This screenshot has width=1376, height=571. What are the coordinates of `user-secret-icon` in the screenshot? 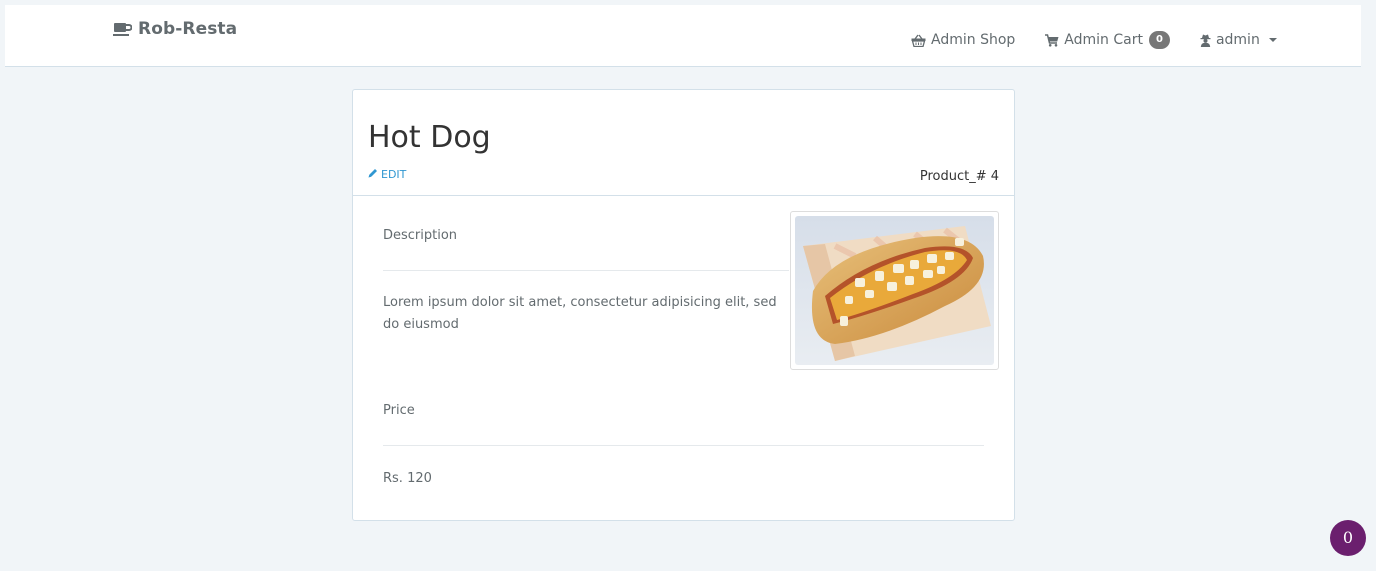 It's located at (1205, 40).